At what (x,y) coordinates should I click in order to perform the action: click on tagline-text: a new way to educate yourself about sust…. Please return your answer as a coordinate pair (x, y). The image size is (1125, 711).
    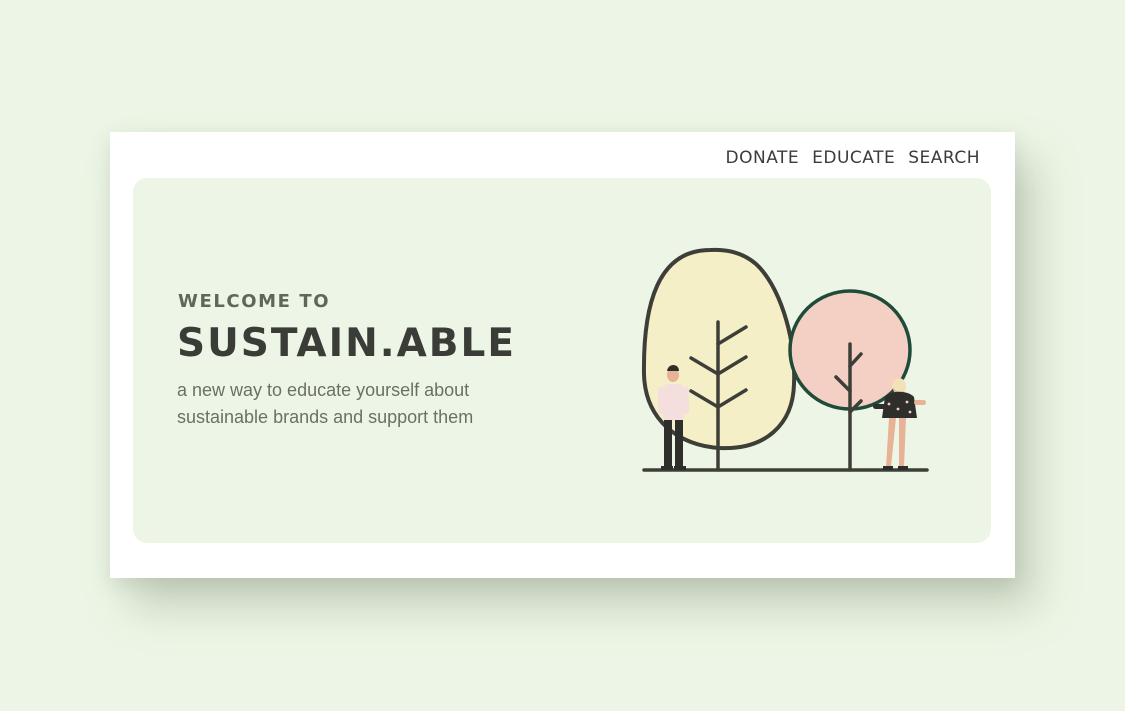
    Looking at the image, I should click on (325, 403).